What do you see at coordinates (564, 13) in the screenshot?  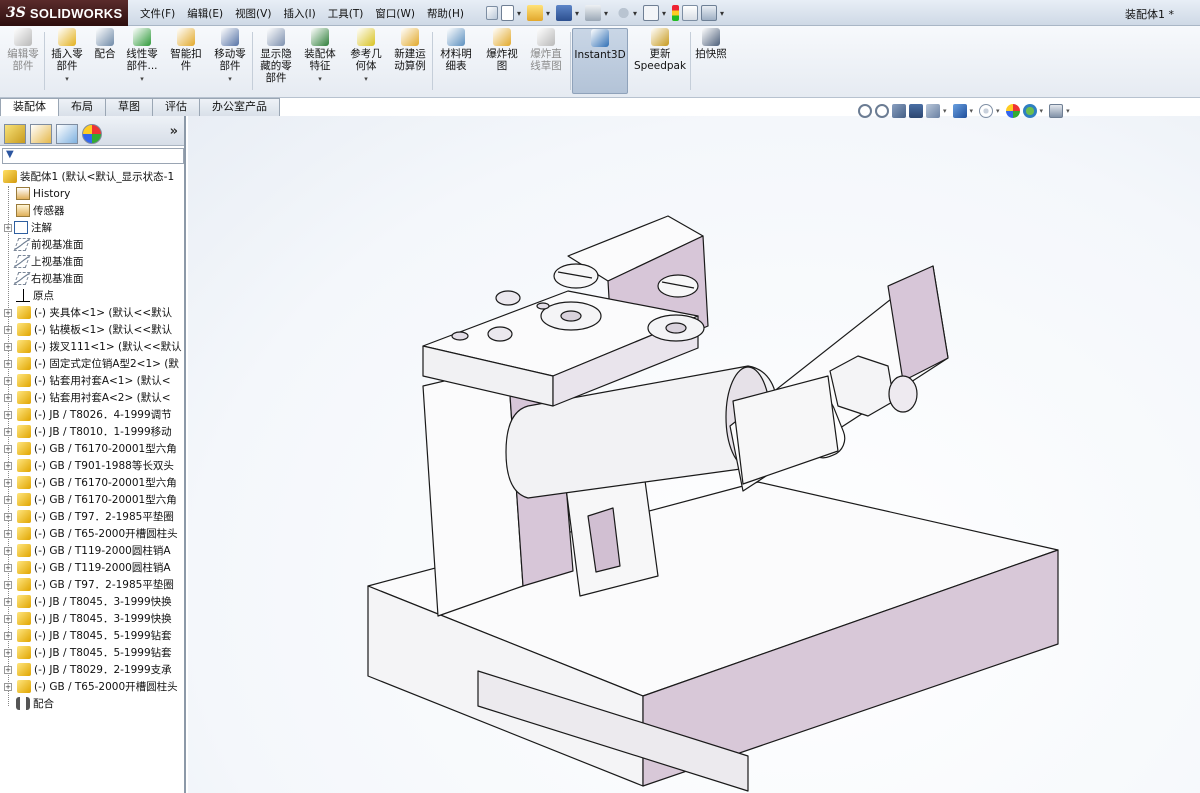 I see `save-icon` at bounding box center [564, 13].